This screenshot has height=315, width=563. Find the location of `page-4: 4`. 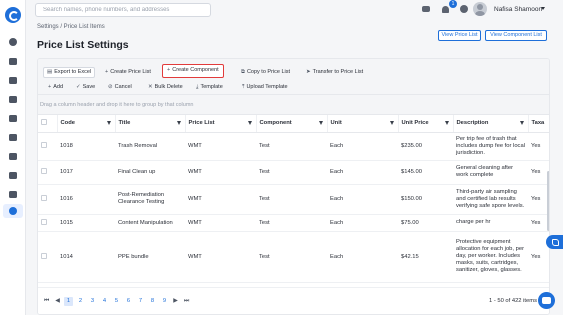

page-4: 4 is located at coordinates (104, 301).